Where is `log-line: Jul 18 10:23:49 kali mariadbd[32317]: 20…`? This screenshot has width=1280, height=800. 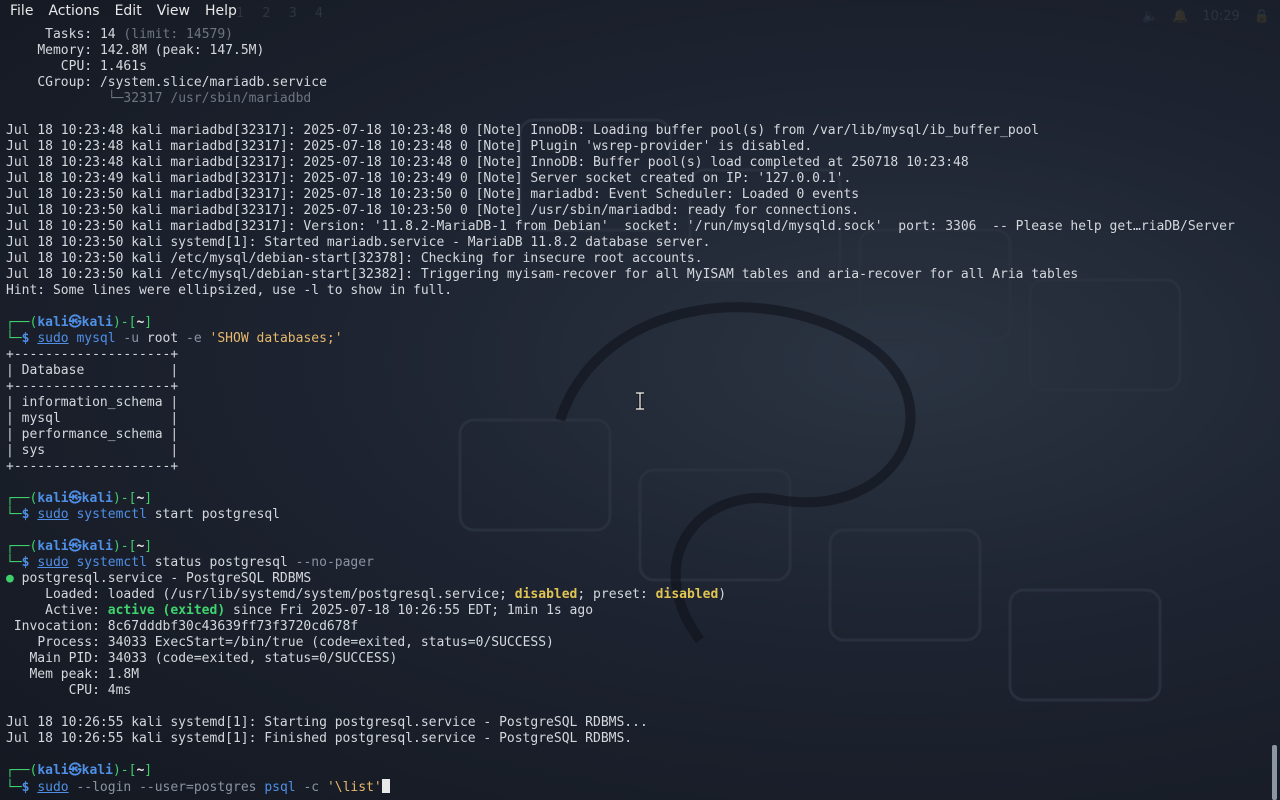
log-line: Jul 18 10:23:49 kali mariadbd[32317]: 20… is located at coordinates (429, 178).